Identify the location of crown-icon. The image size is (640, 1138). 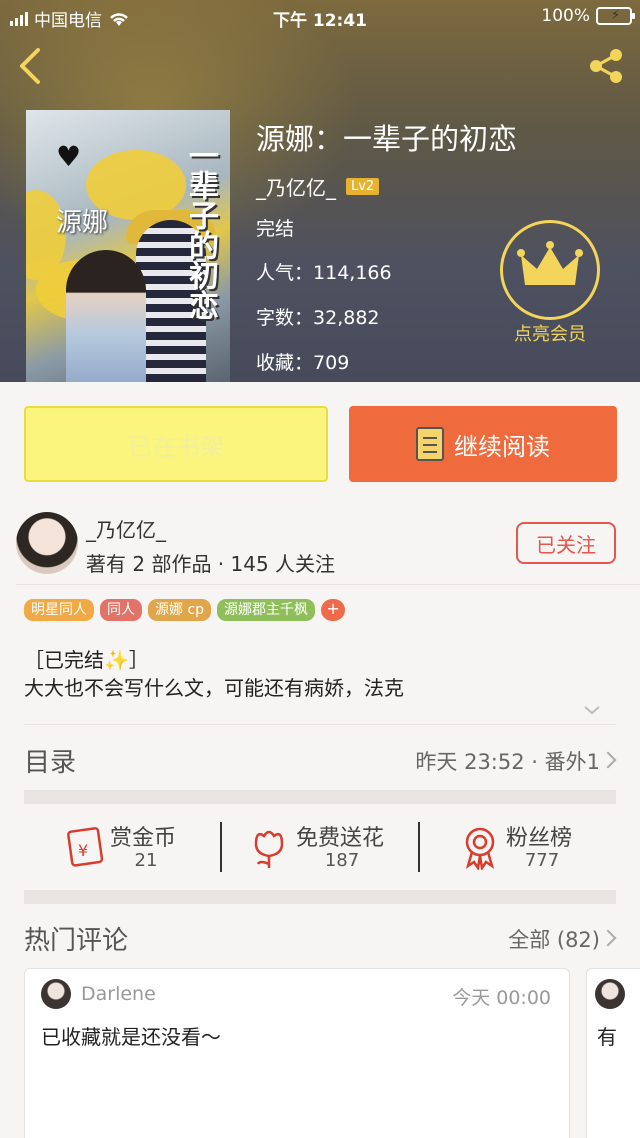
(550, 263).